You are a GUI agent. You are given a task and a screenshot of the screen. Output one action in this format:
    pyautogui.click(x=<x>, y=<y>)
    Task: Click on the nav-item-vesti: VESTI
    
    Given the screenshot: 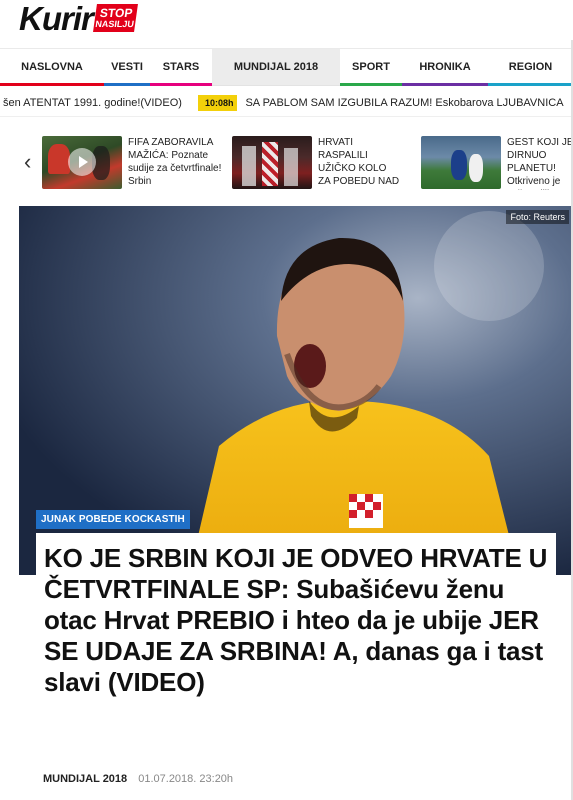 What is the action you would take?
    pyautogui.click(x=127, y=67)
    